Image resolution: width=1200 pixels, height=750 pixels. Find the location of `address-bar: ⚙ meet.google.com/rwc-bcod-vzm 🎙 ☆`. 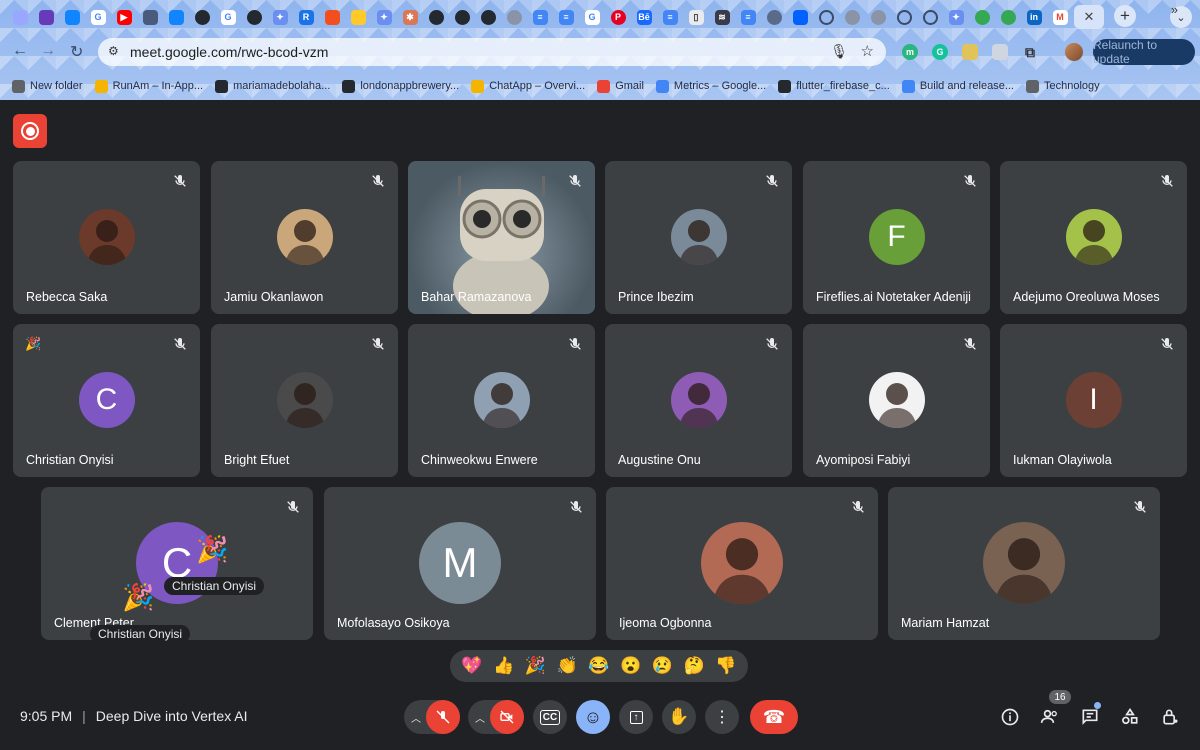

address-bar: ⚙ meet.google.com/rwc-bcod-vzm 🎙 ☆ is located at coordinates (492, 52).